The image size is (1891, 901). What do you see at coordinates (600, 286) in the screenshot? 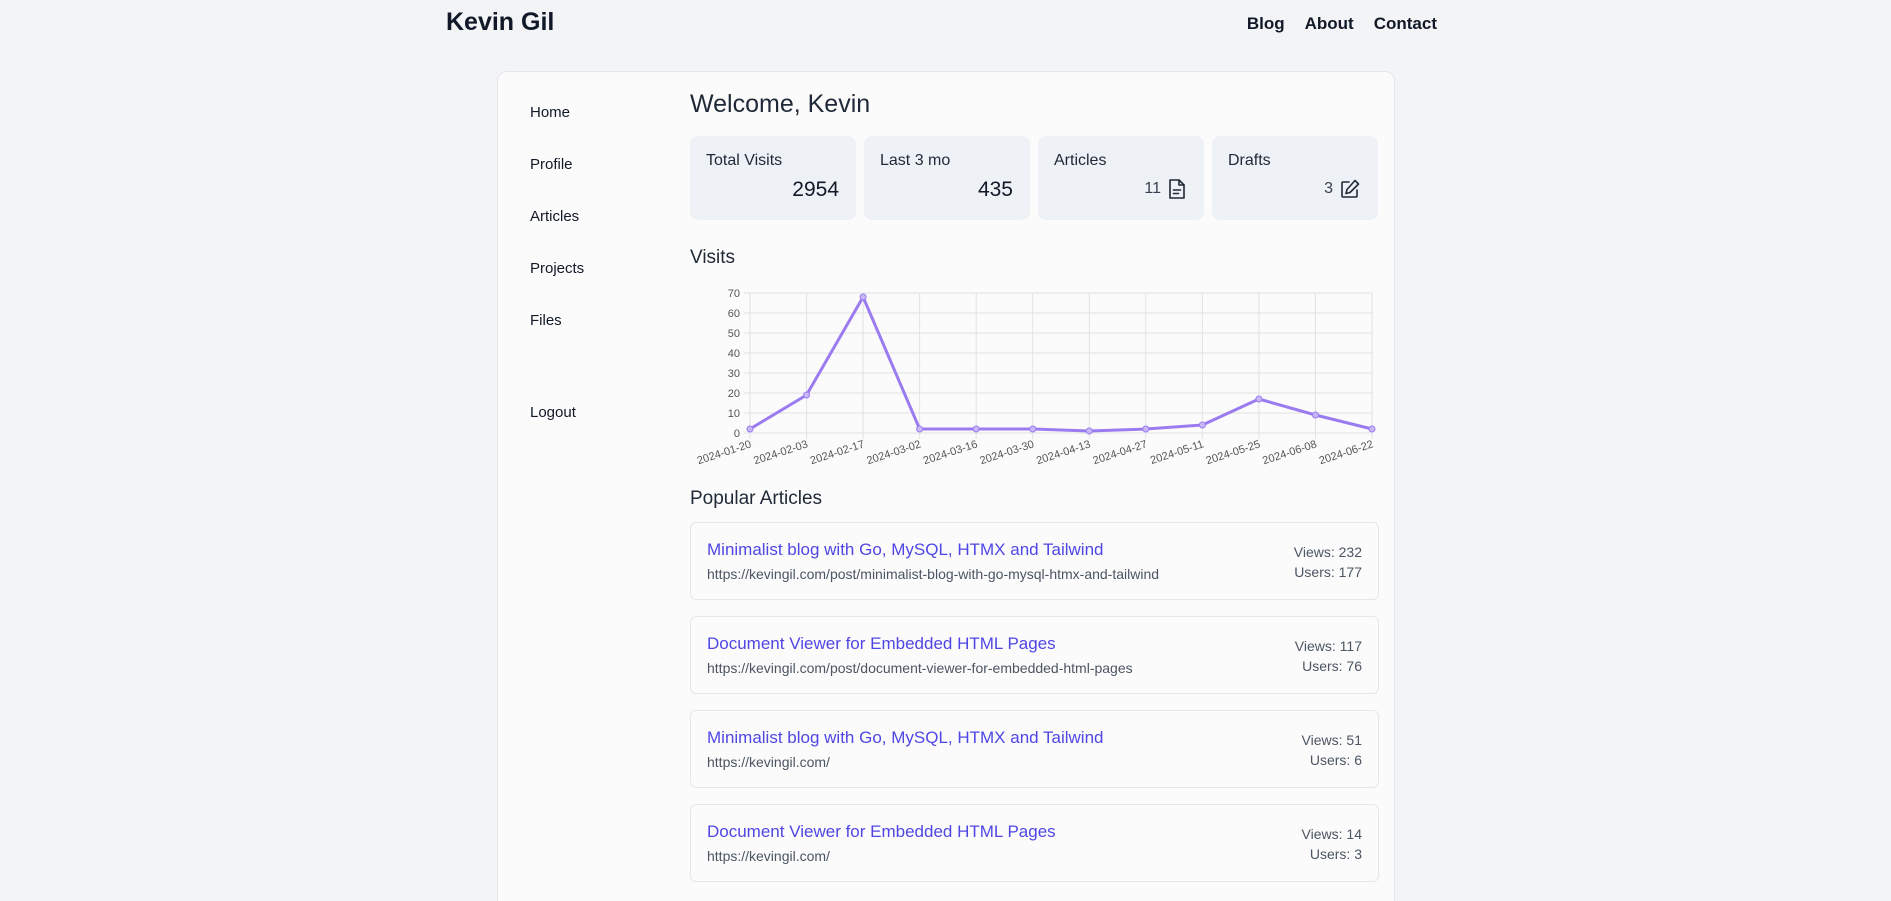
I see `sidebar-item-projects: Projects` at bounding box center [600, 286].